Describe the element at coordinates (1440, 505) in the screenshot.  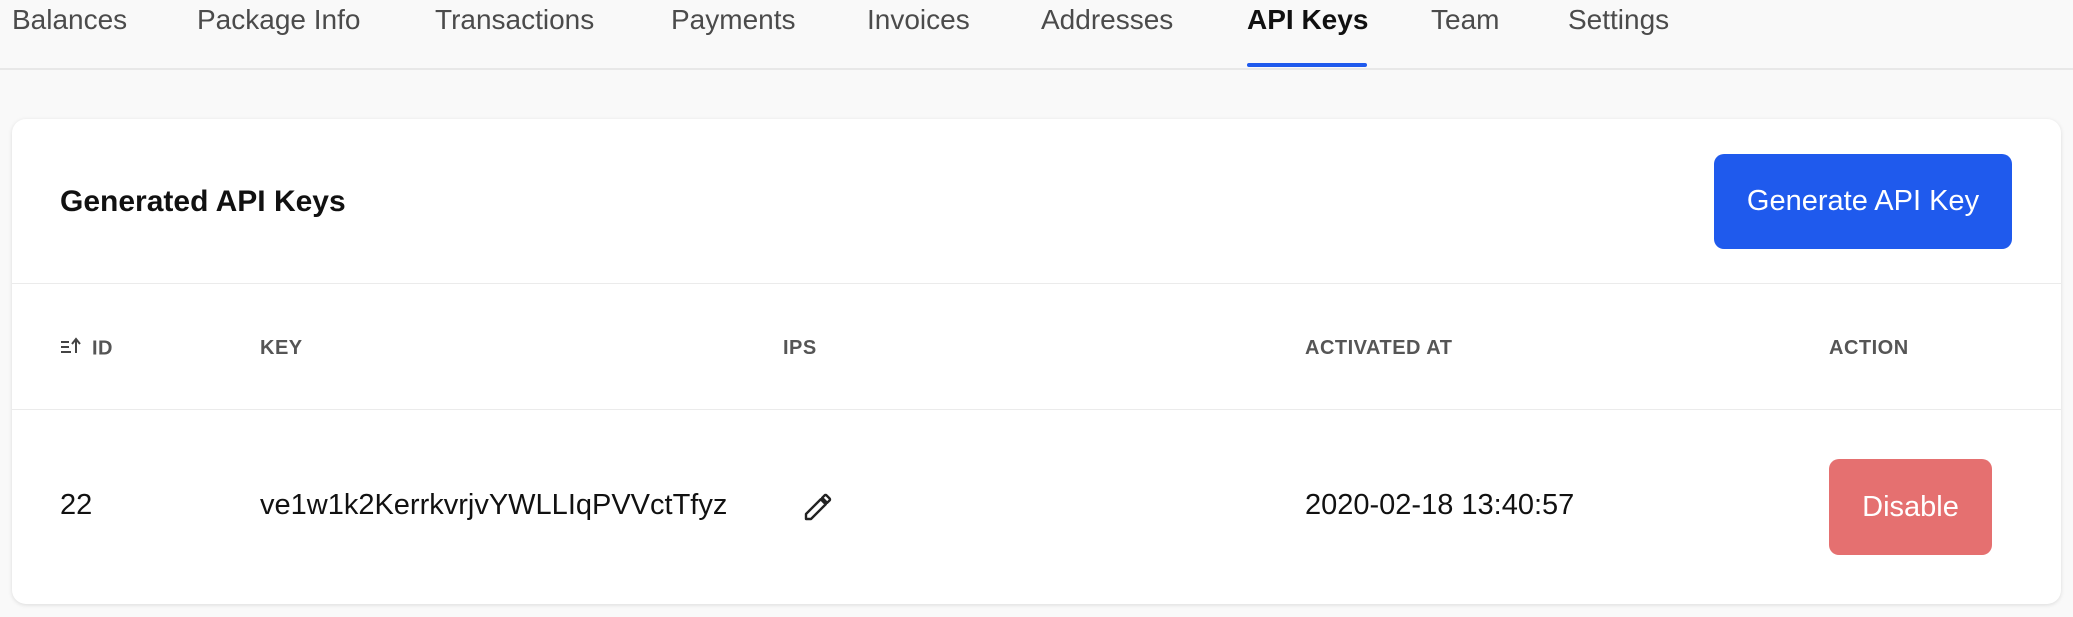
I see `cell-activated-at: 2020-02-18 13:40:57` at that location.